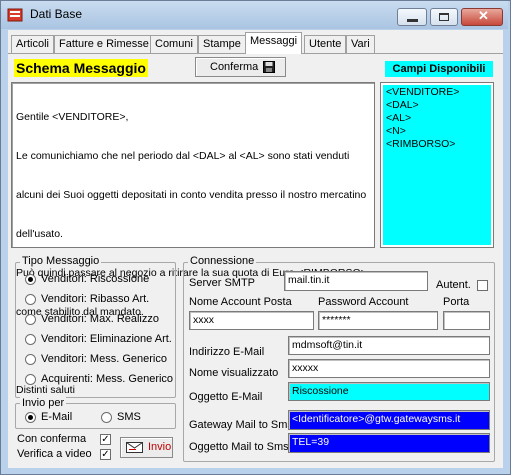 The image size is (511, 475). What do you see at coordinates (240, 302) in the screenshot?
I see `account-label: Nome Account Posta` at bounding box center [240, 302].